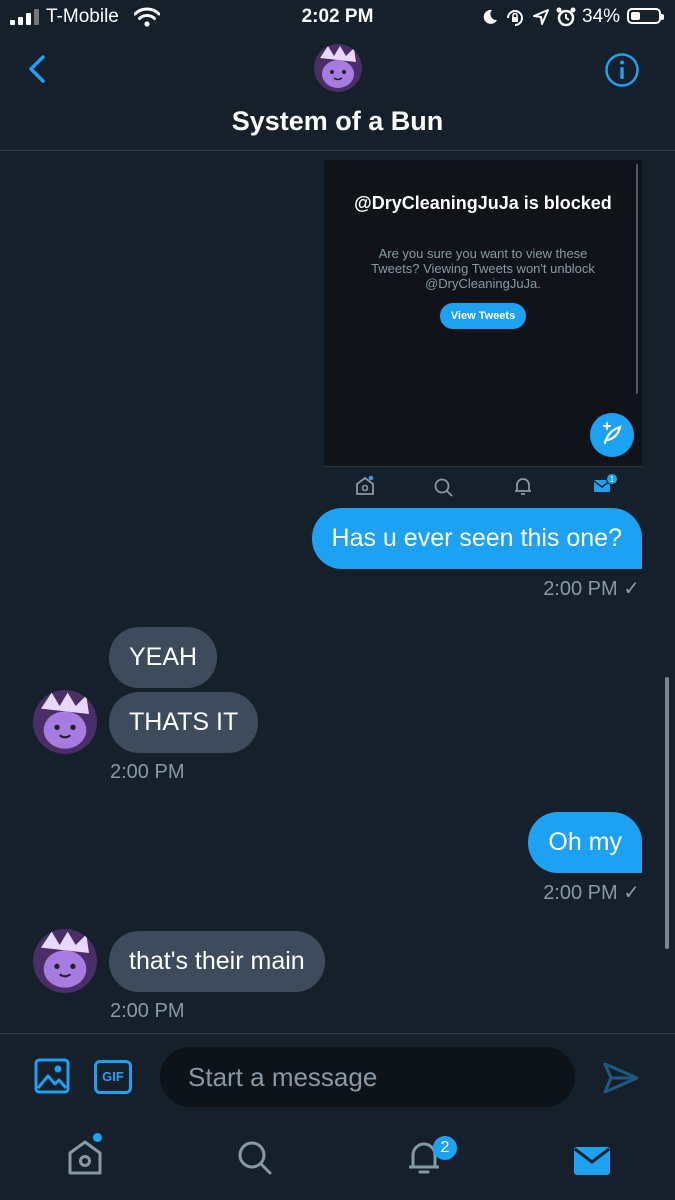 This screenshot has width=675, height=1200. What do you see at coordinates (515, 18) in the screenshot?
I see `rotation-lock-icon` at bounding box center [515, 18].